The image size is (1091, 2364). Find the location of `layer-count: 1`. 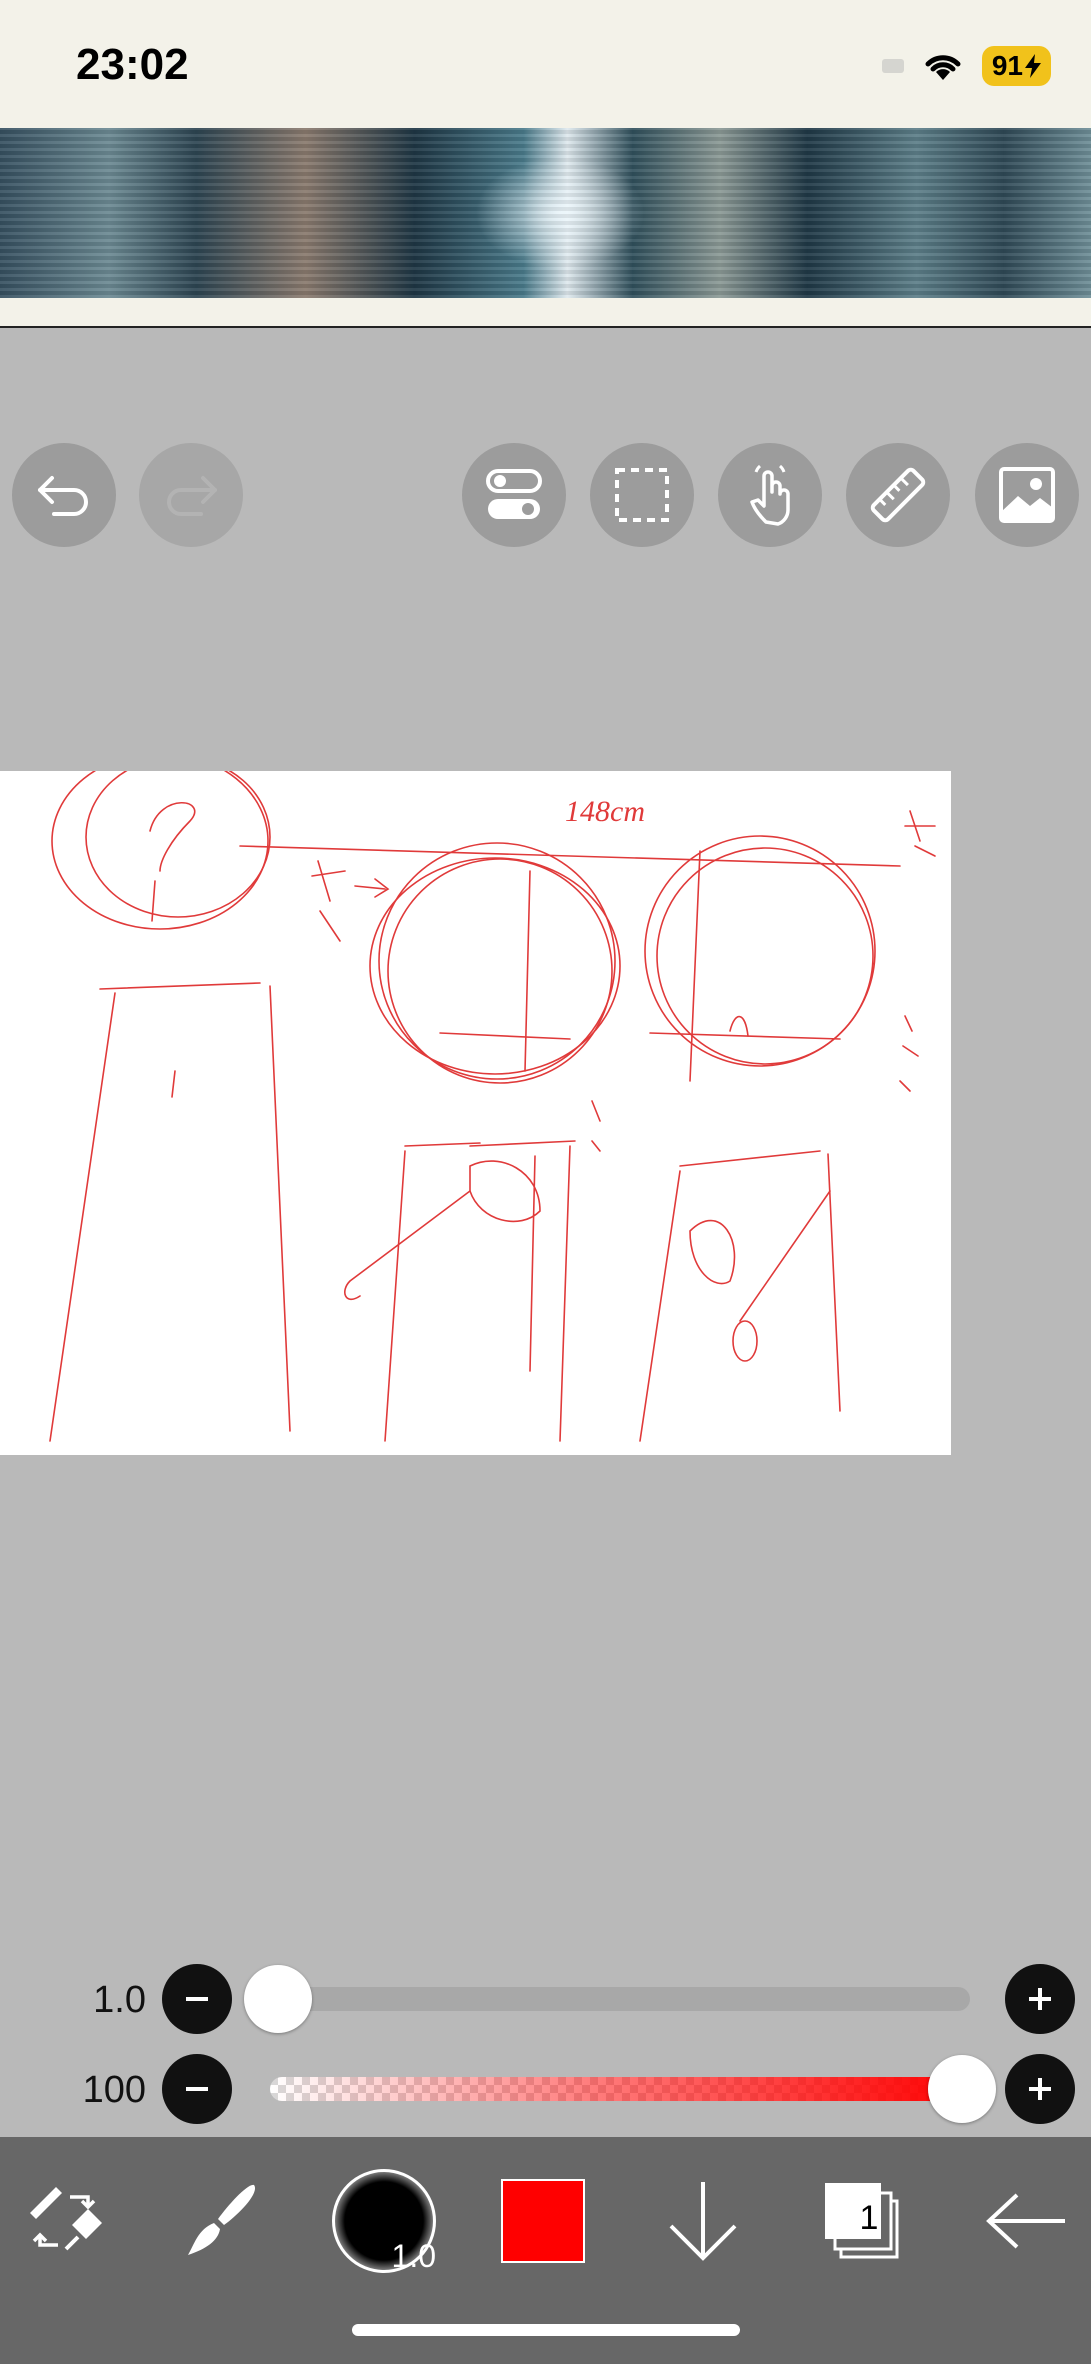

layer-count: 1 is located at coordinates (869, 2218).